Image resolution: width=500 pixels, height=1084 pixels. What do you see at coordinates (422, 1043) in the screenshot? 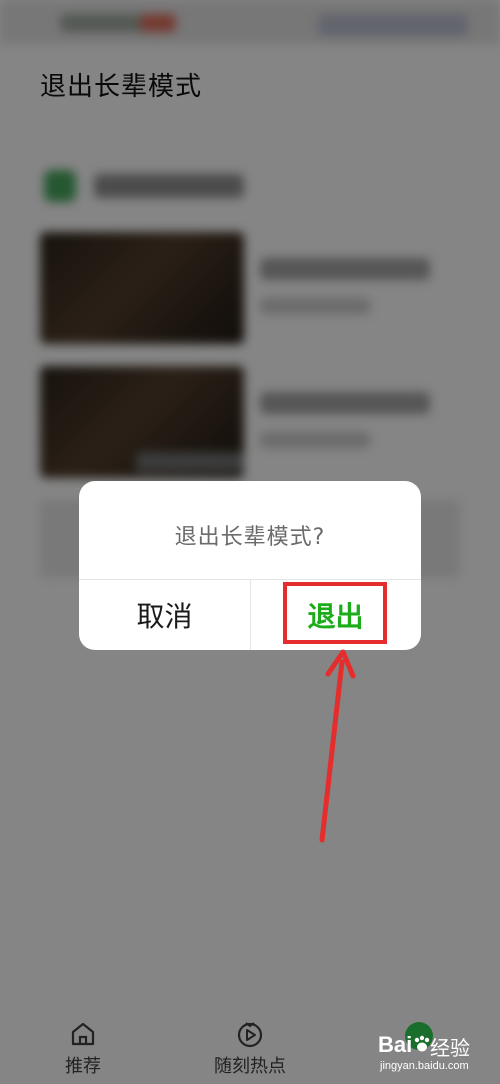
I see `paw-icon` at bounding box center [422, 1043].